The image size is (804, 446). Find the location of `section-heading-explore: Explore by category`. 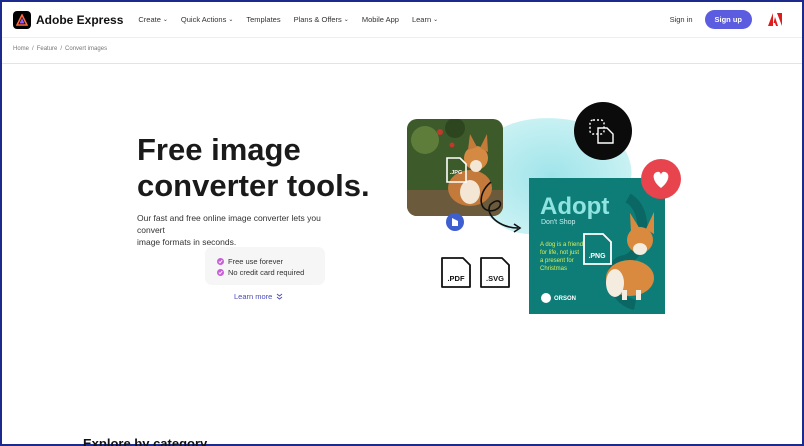

section-heading-explore: Explore by category is located at coordinates (145, 441).